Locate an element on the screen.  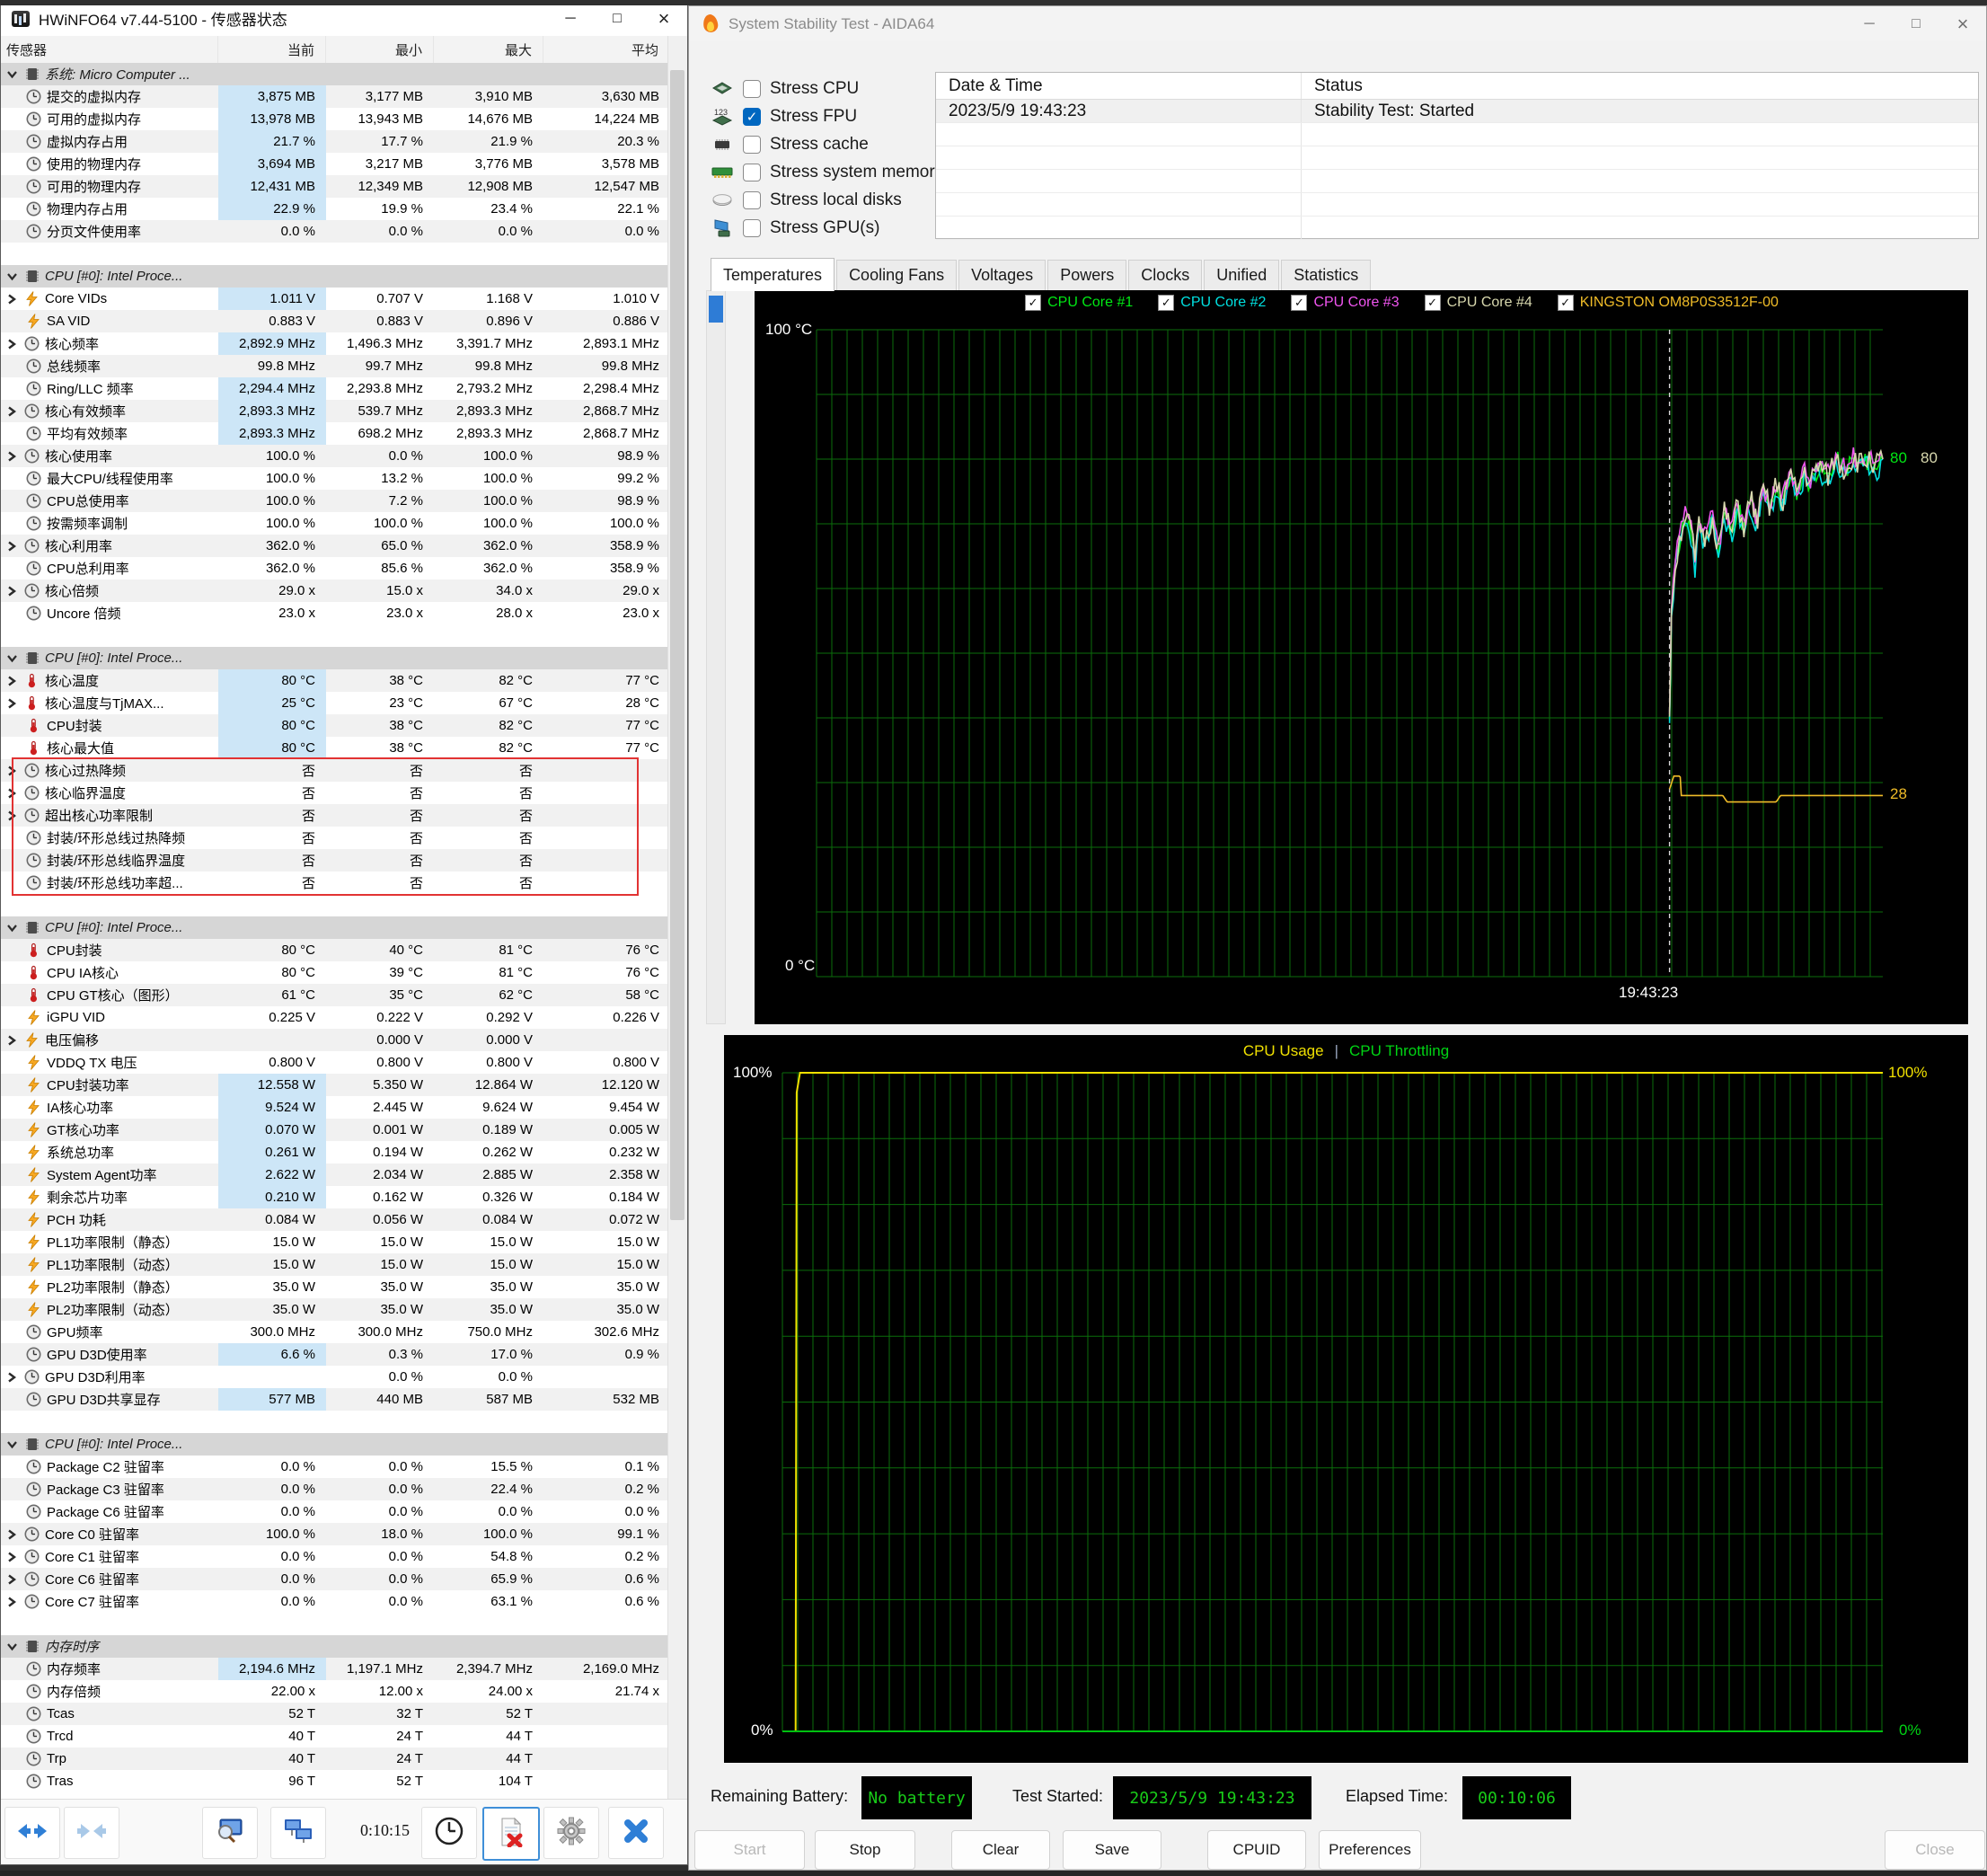
legend-item: ✓ CPU Core #1 is located at coordinates (1079, 303).